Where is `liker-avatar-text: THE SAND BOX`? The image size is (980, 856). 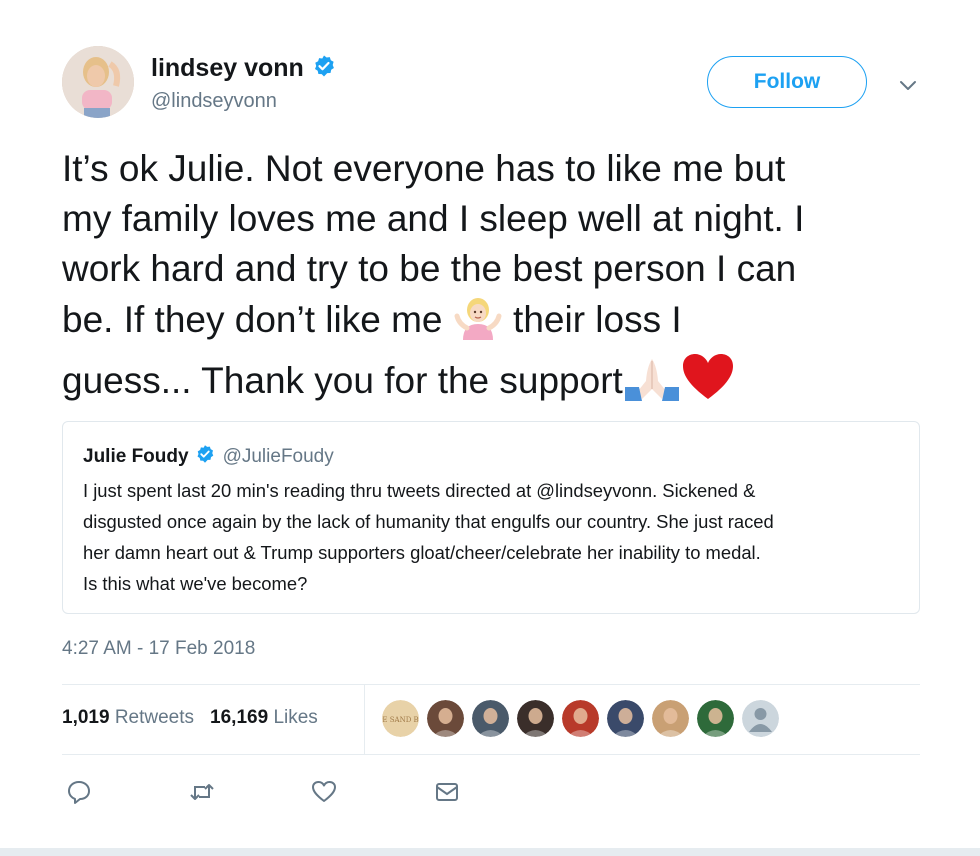 liker-avatar-text: THE SAND BOX is located at coordinates (400, 720).